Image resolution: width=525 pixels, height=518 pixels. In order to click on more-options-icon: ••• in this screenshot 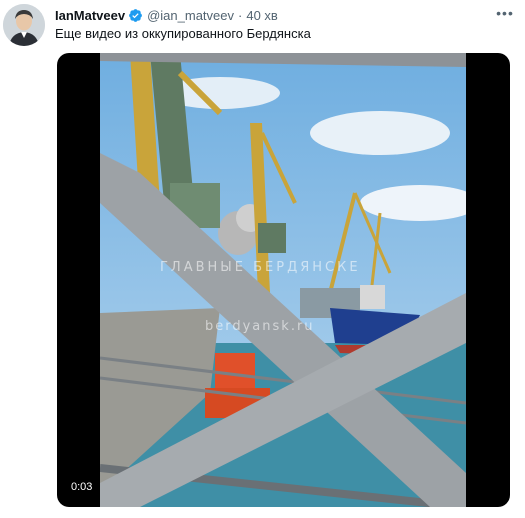, I will do `click(505, 13)`.